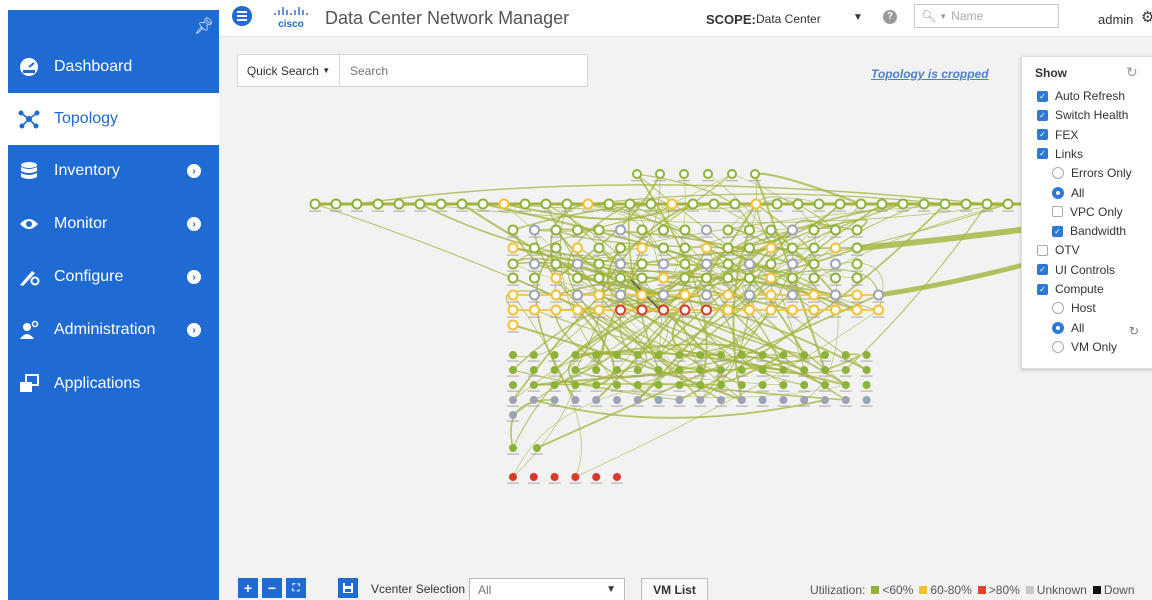 The height and width of the screenshot is (600, 1152). Describe the element at coordinates (1057, 135) in the screenshot. I see `show-option-fex: ✓ FEX` at that location.